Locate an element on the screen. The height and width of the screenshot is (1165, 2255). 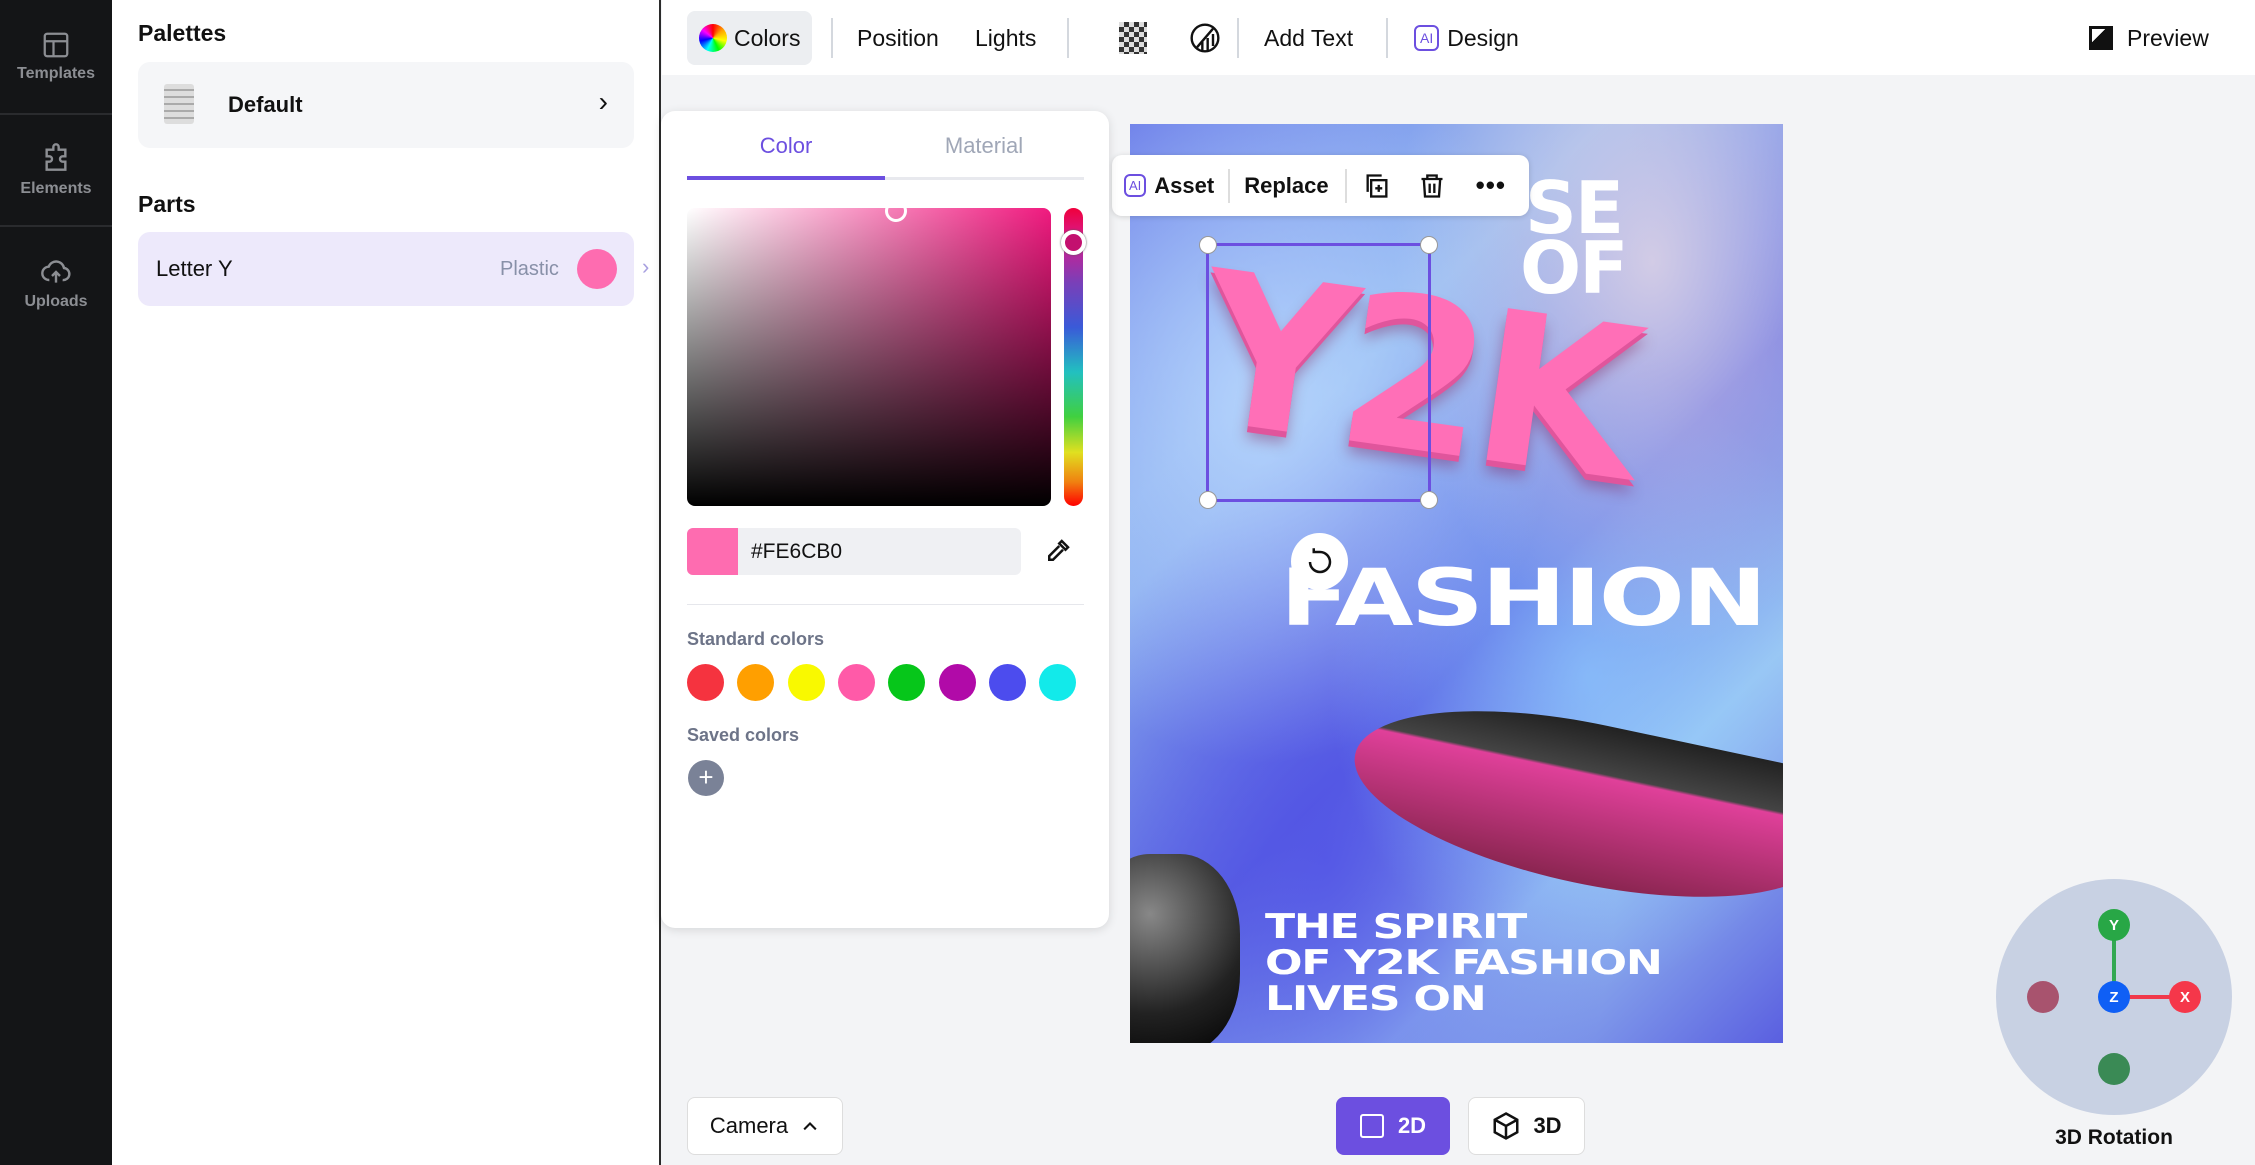
checkerboard-icon is located at coordinates (1133, 38).